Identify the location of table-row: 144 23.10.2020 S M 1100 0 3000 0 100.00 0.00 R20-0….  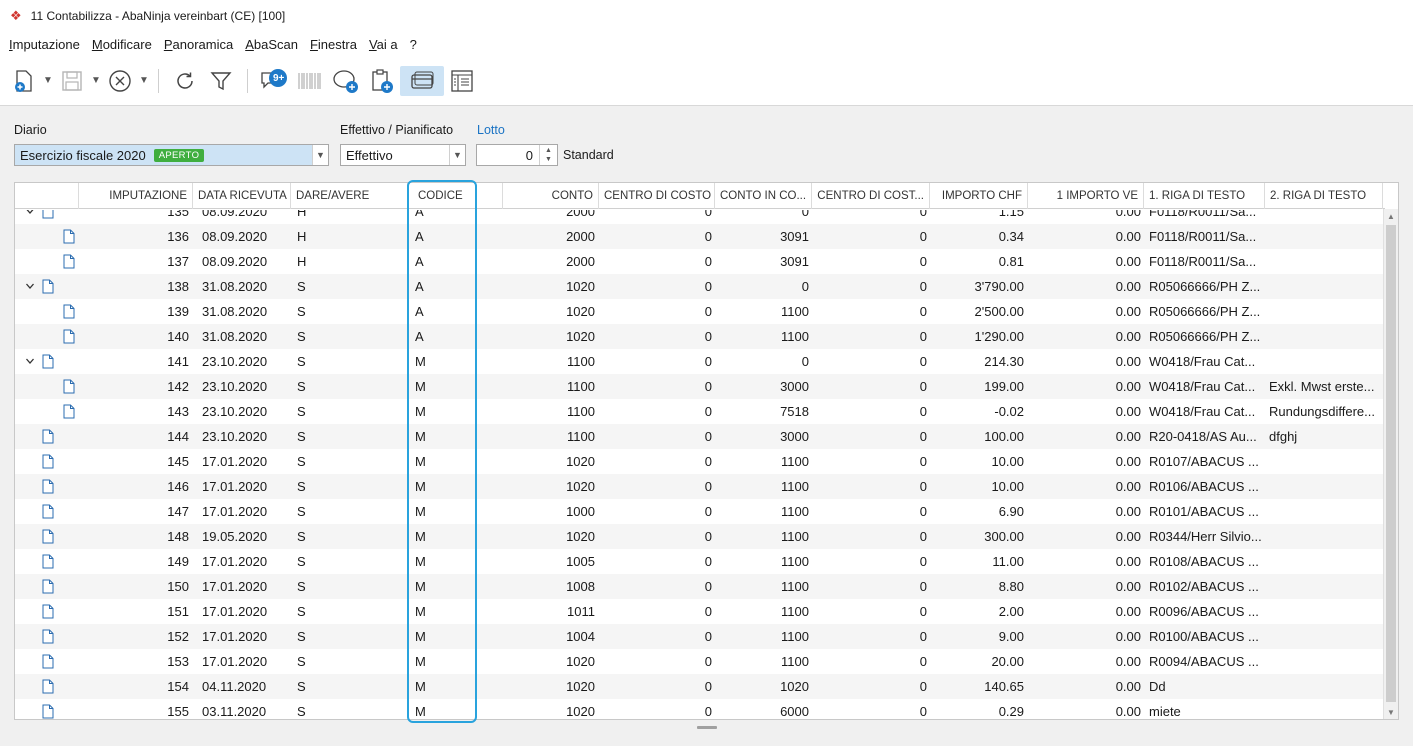
(700, 436).